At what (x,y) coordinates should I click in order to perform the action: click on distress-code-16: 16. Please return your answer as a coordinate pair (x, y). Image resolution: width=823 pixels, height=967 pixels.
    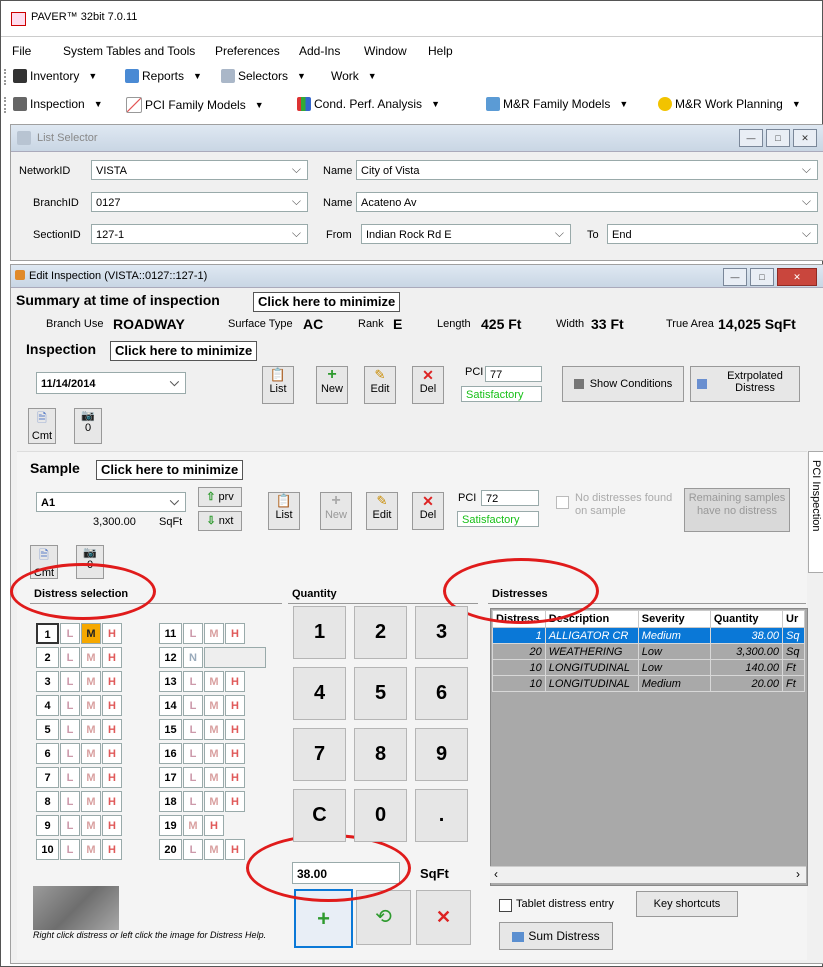
    Looking at the image, I should click on (170, 753).